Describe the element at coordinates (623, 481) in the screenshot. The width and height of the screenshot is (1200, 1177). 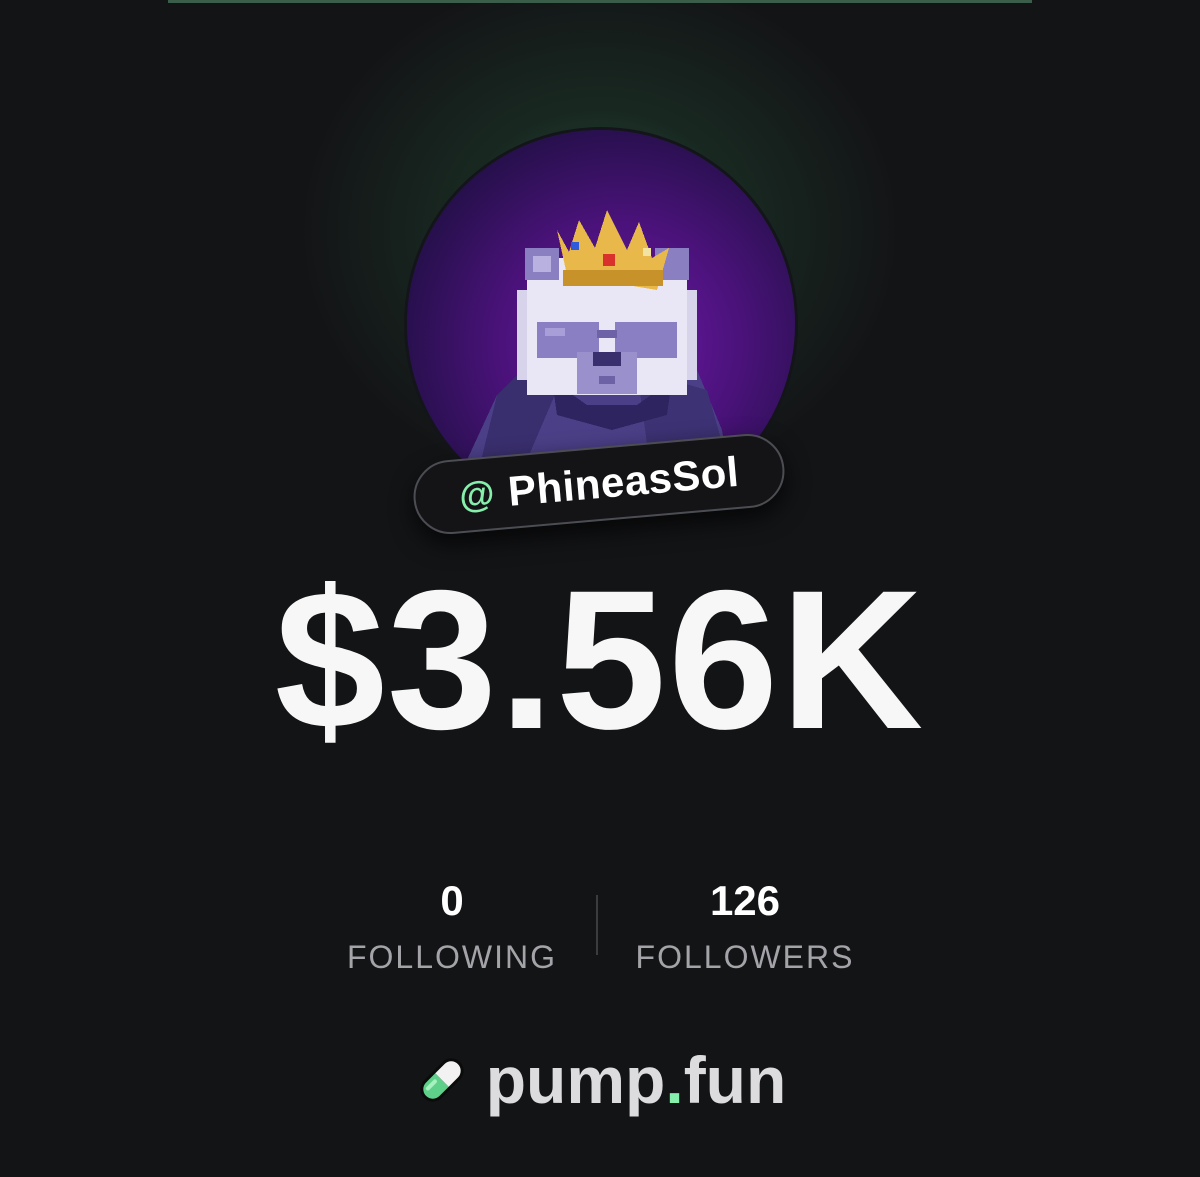
I see `username: PhineasSol` at that location.